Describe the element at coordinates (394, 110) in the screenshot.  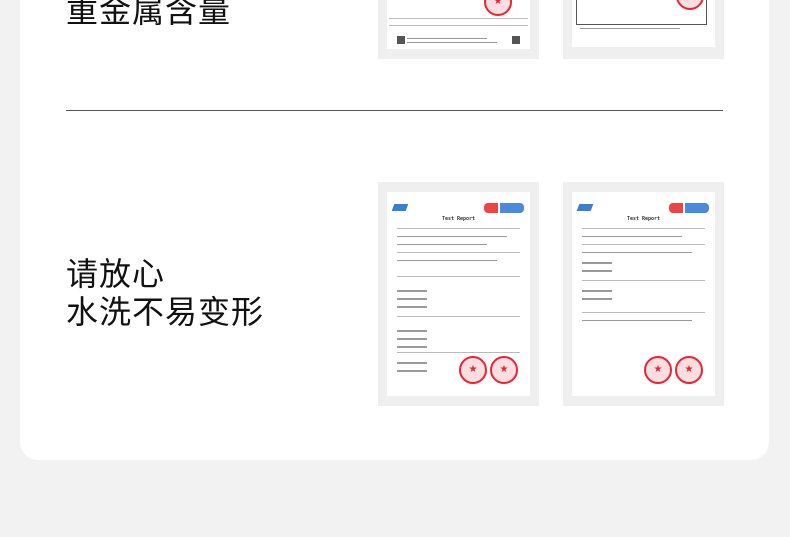
I see `section-divider` at that location.